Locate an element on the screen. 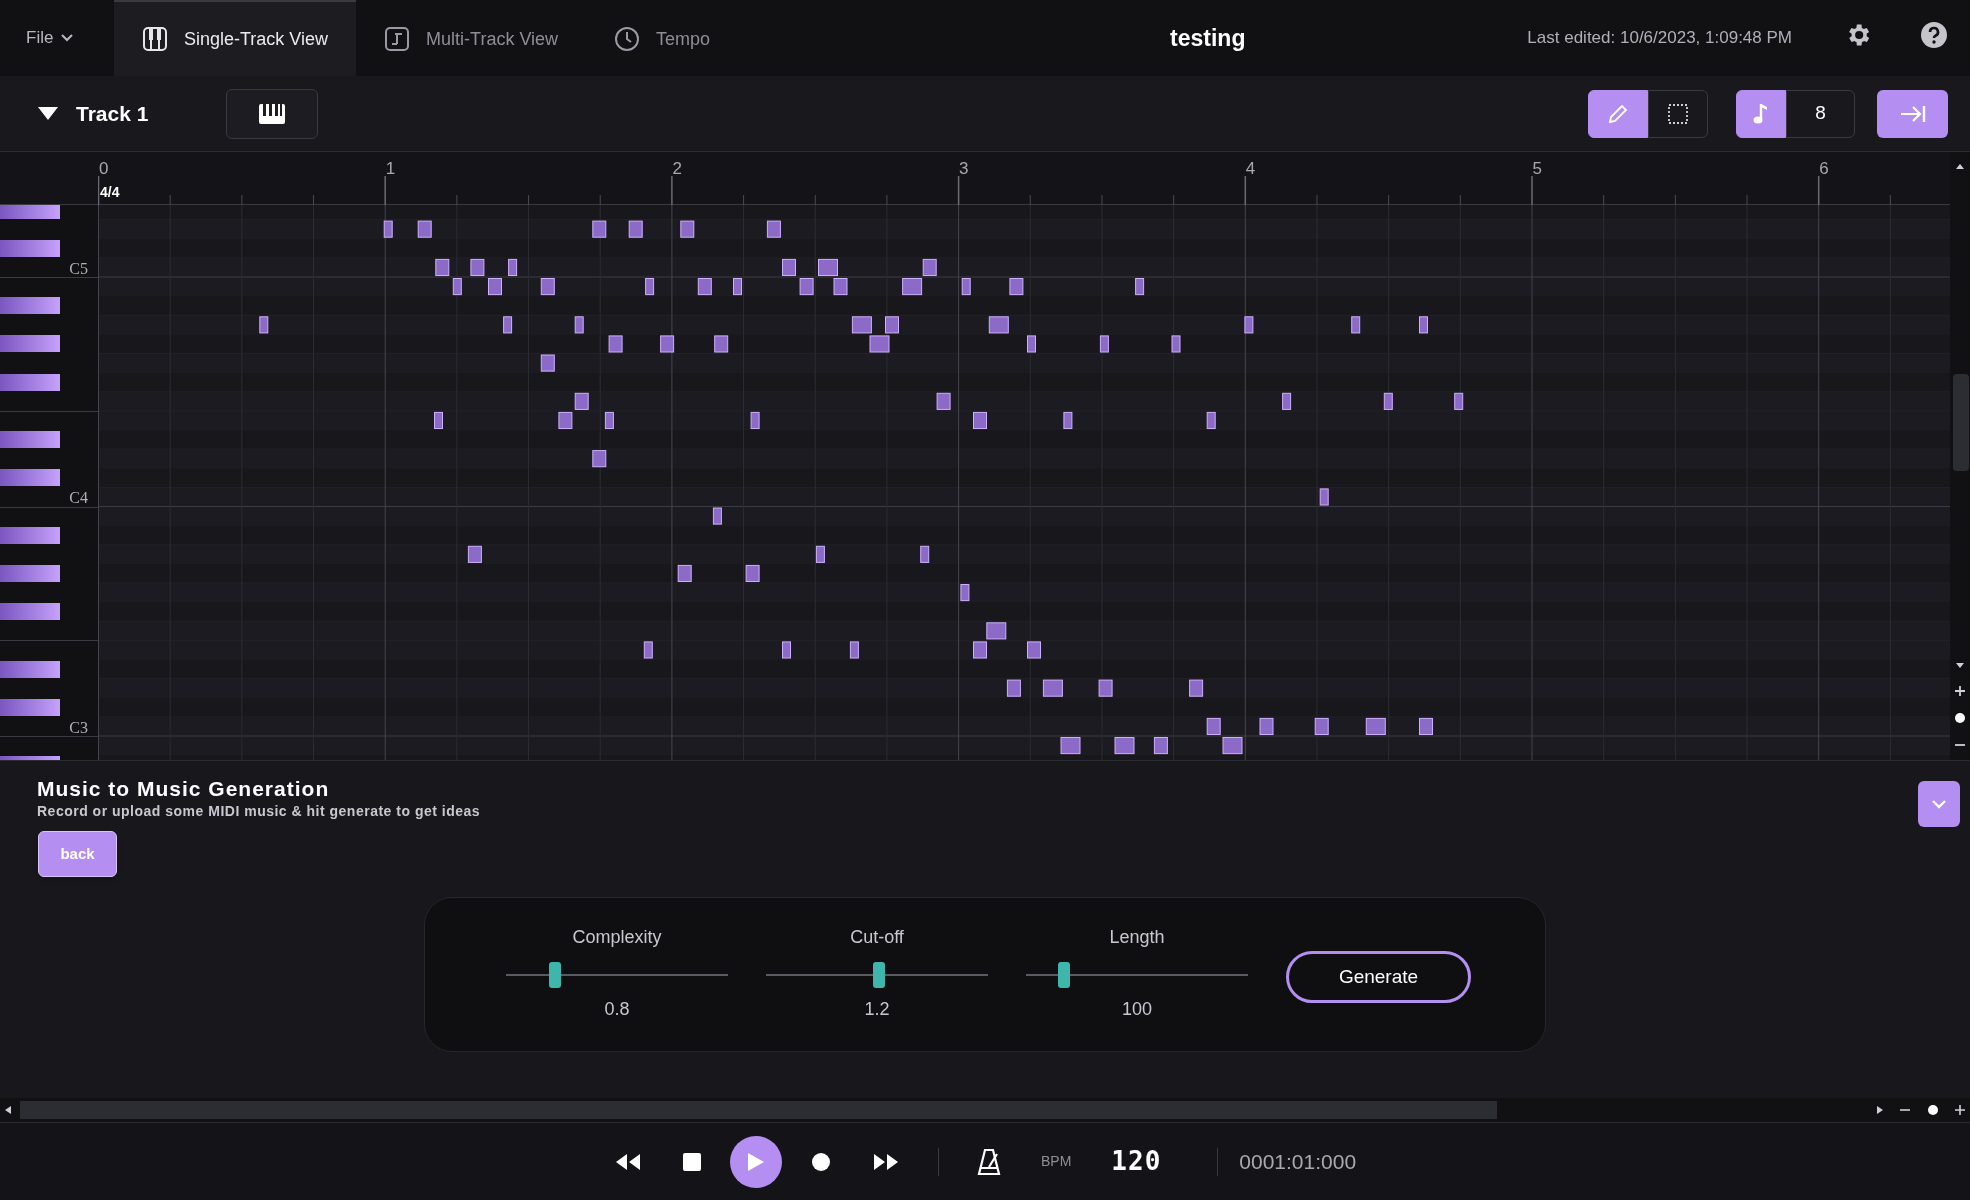  snap-value-field: 8 is located at coordinates (1820, 113).